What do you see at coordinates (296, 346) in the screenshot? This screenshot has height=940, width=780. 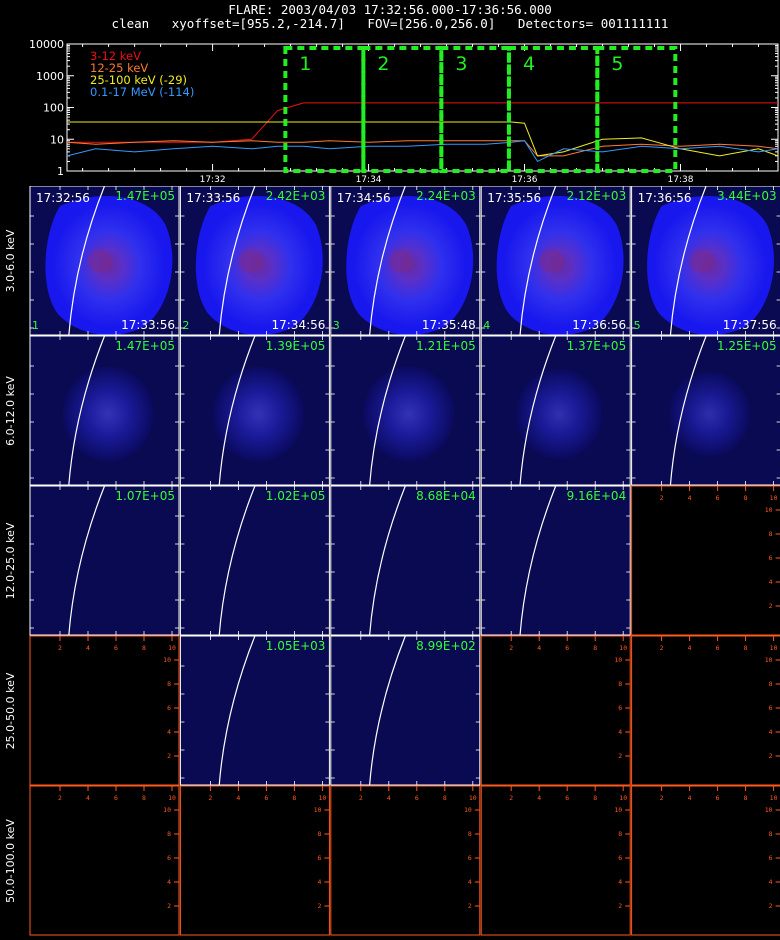 I see `panel-max-value: 1.39E+05` at bounding box center [296, 346].